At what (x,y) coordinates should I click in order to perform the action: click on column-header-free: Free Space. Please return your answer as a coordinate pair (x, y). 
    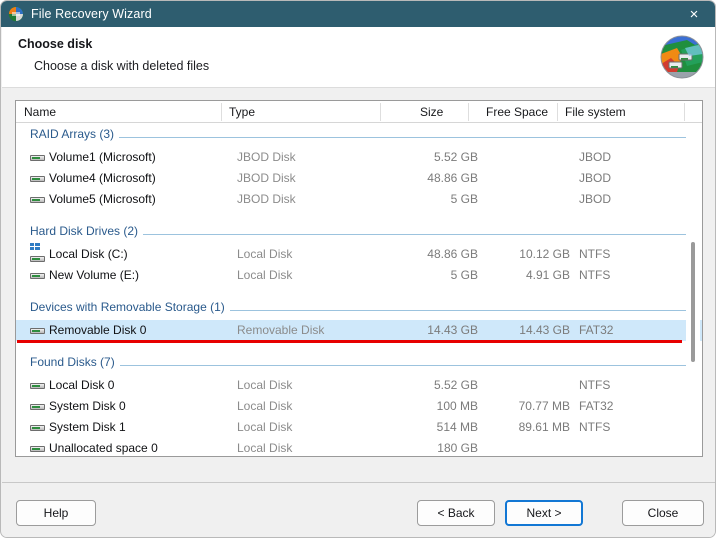
    Looking at the image, I should click on (517, 112).